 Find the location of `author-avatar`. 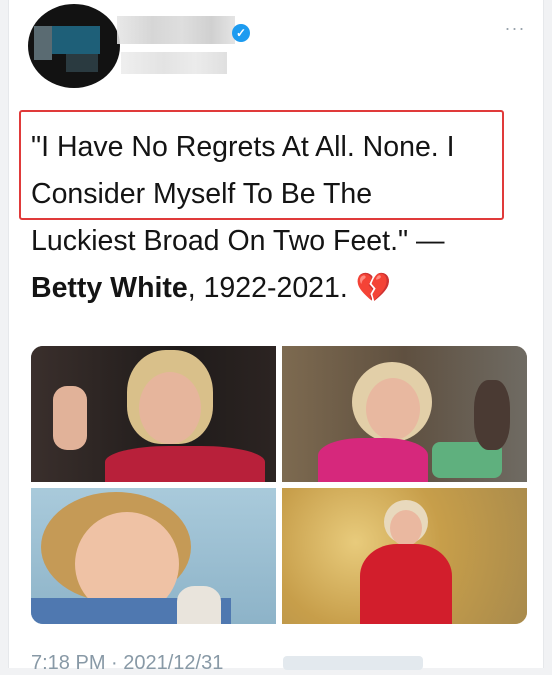

author-avatar is located at coordinates (74, 46).